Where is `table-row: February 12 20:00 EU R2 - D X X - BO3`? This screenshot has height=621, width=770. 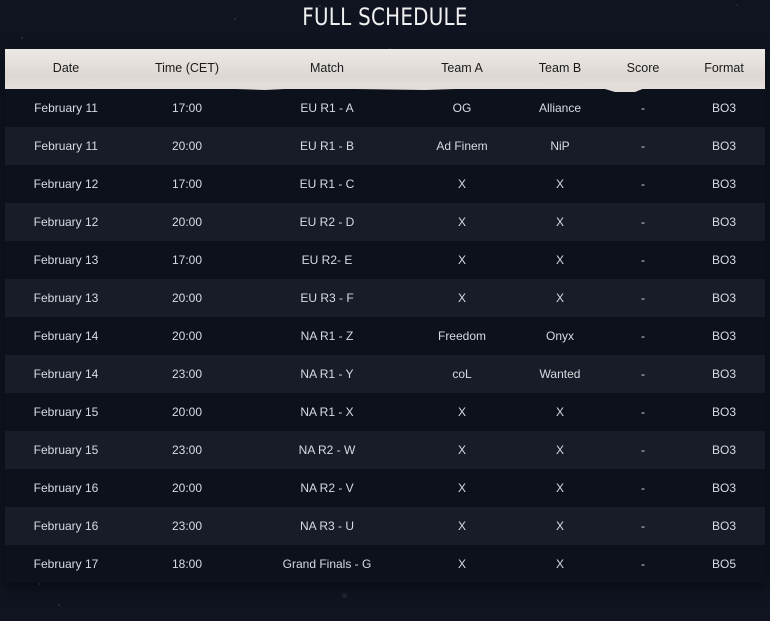 table-row: February 12 20:00 EU R2 - D X X - BO3 is located at coordinates (385, 222).